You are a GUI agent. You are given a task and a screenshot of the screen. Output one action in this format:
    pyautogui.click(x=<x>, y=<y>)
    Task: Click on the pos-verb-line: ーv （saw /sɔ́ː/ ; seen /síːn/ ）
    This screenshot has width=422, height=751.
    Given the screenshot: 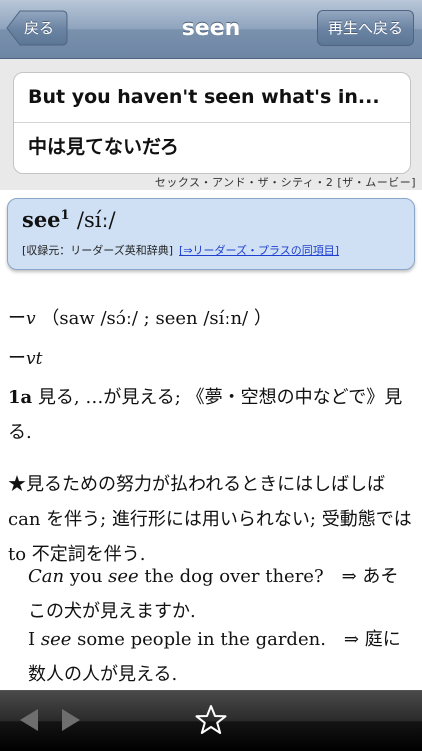 What is the action you would take?
    pyautogui.click(x=140, y=317)
    